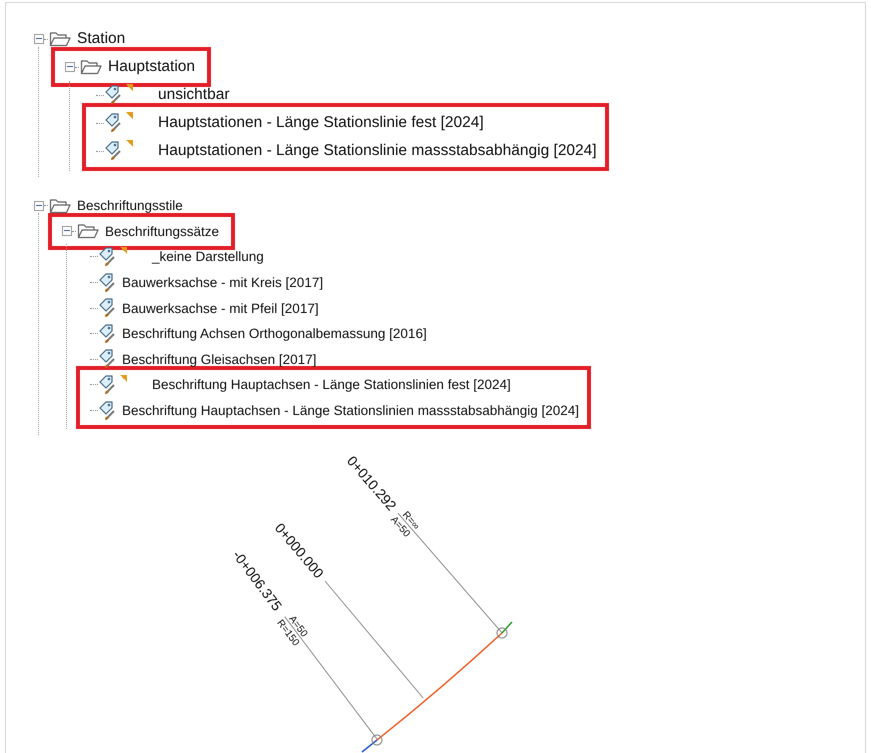 The image size is (871, 753). Describe the element at coordinates (162, 231) in the screenshot. I see `folder-label: Beschriftungssätze` at that location.